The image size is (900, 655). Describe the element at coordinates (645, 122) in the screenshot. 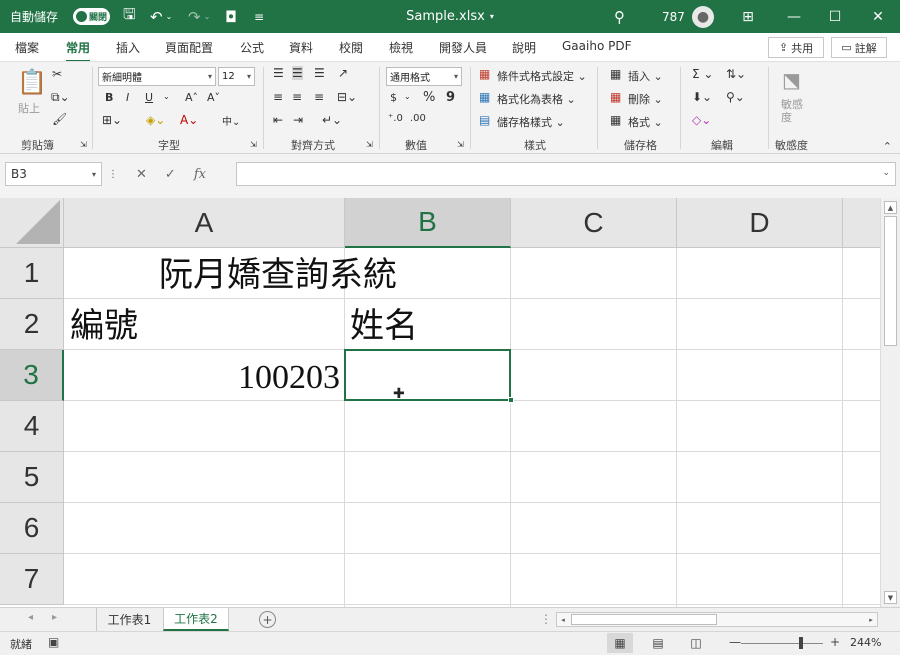

I see `format-cells-button: 格式 ⌄` at that location.